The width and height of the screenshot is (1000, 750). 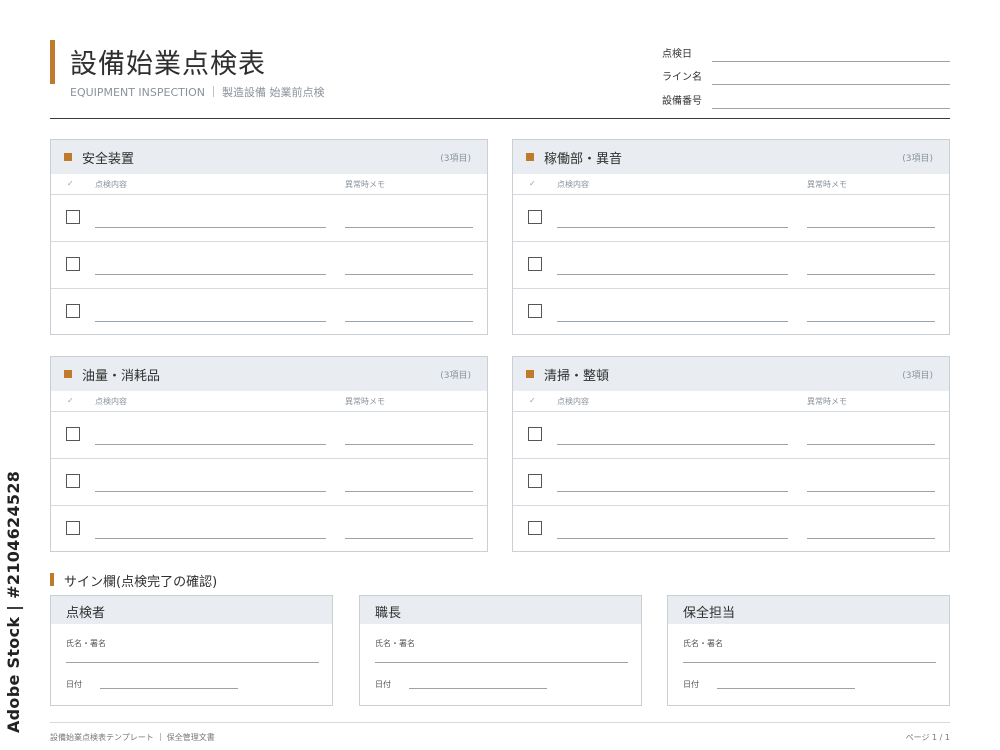 What do you see at coordinates (111, 401) in the screenshot?
I see `item-column-header: 点検内容` at bounding box center [111, 401].